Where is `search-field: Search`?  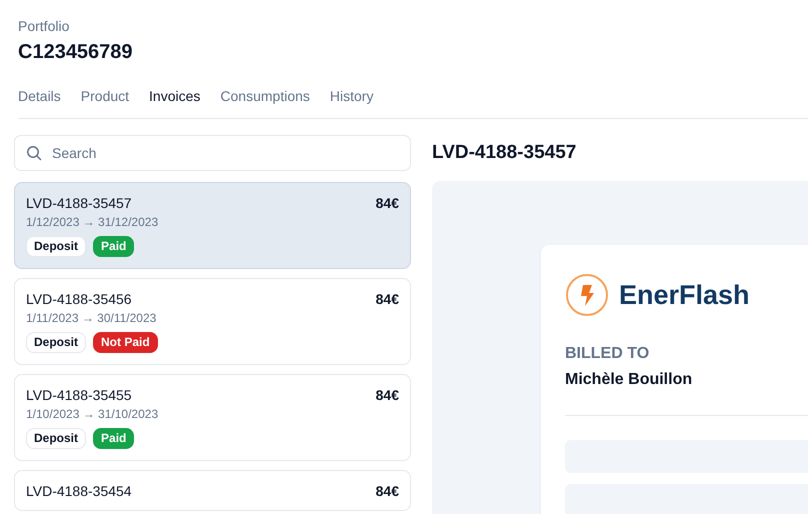 search-field: Search is located at coordinates (212, 153).